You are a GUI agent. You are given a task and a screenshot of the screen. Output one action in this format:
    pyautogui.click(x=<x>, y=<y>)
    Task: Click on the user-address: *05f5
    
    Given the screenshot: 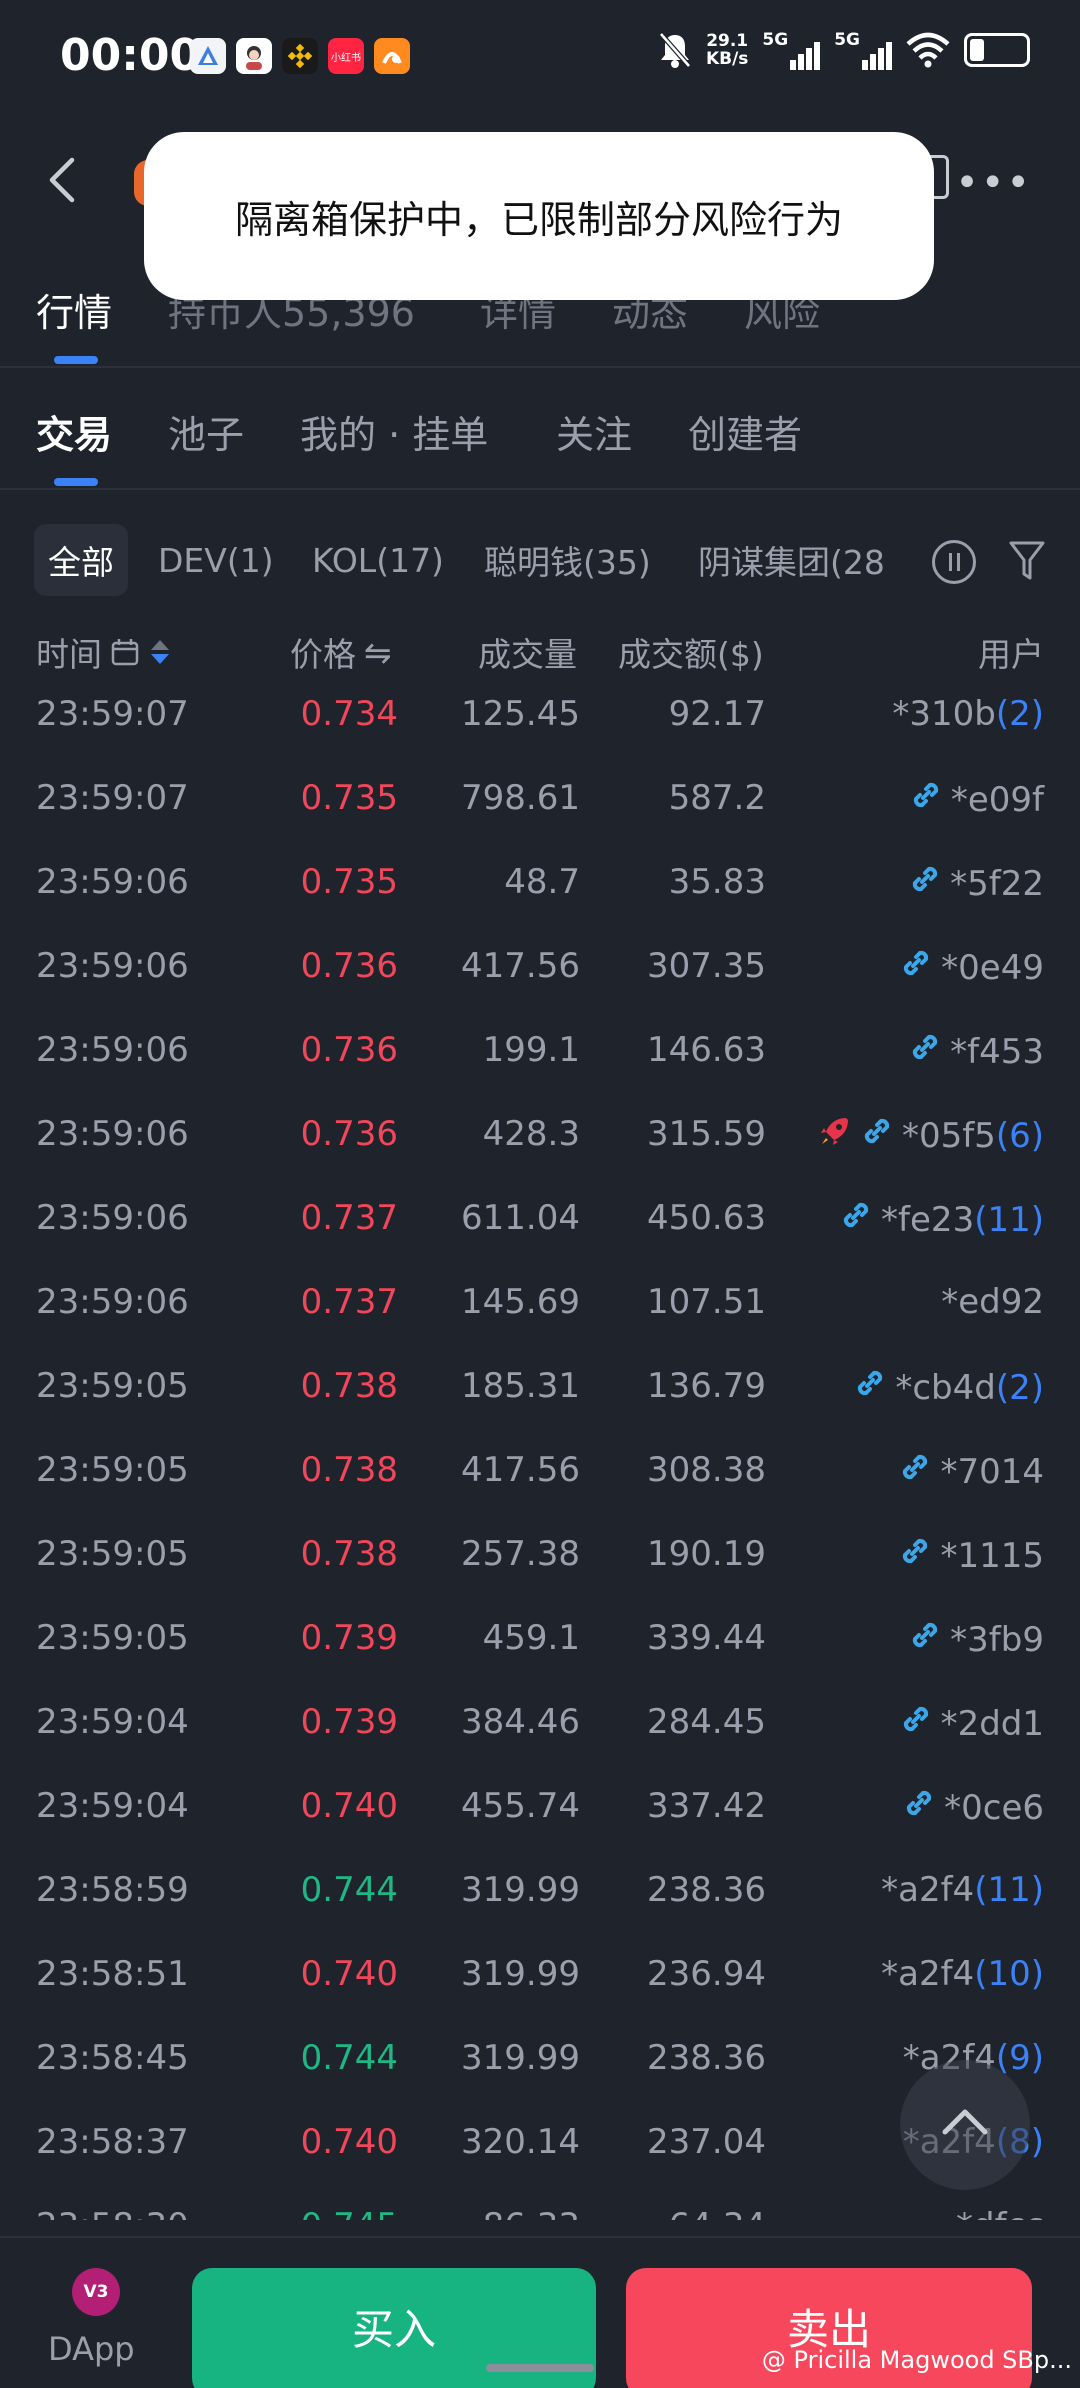 What is the action you would take?
    pyautogui.click(x=949, y=1136)
    